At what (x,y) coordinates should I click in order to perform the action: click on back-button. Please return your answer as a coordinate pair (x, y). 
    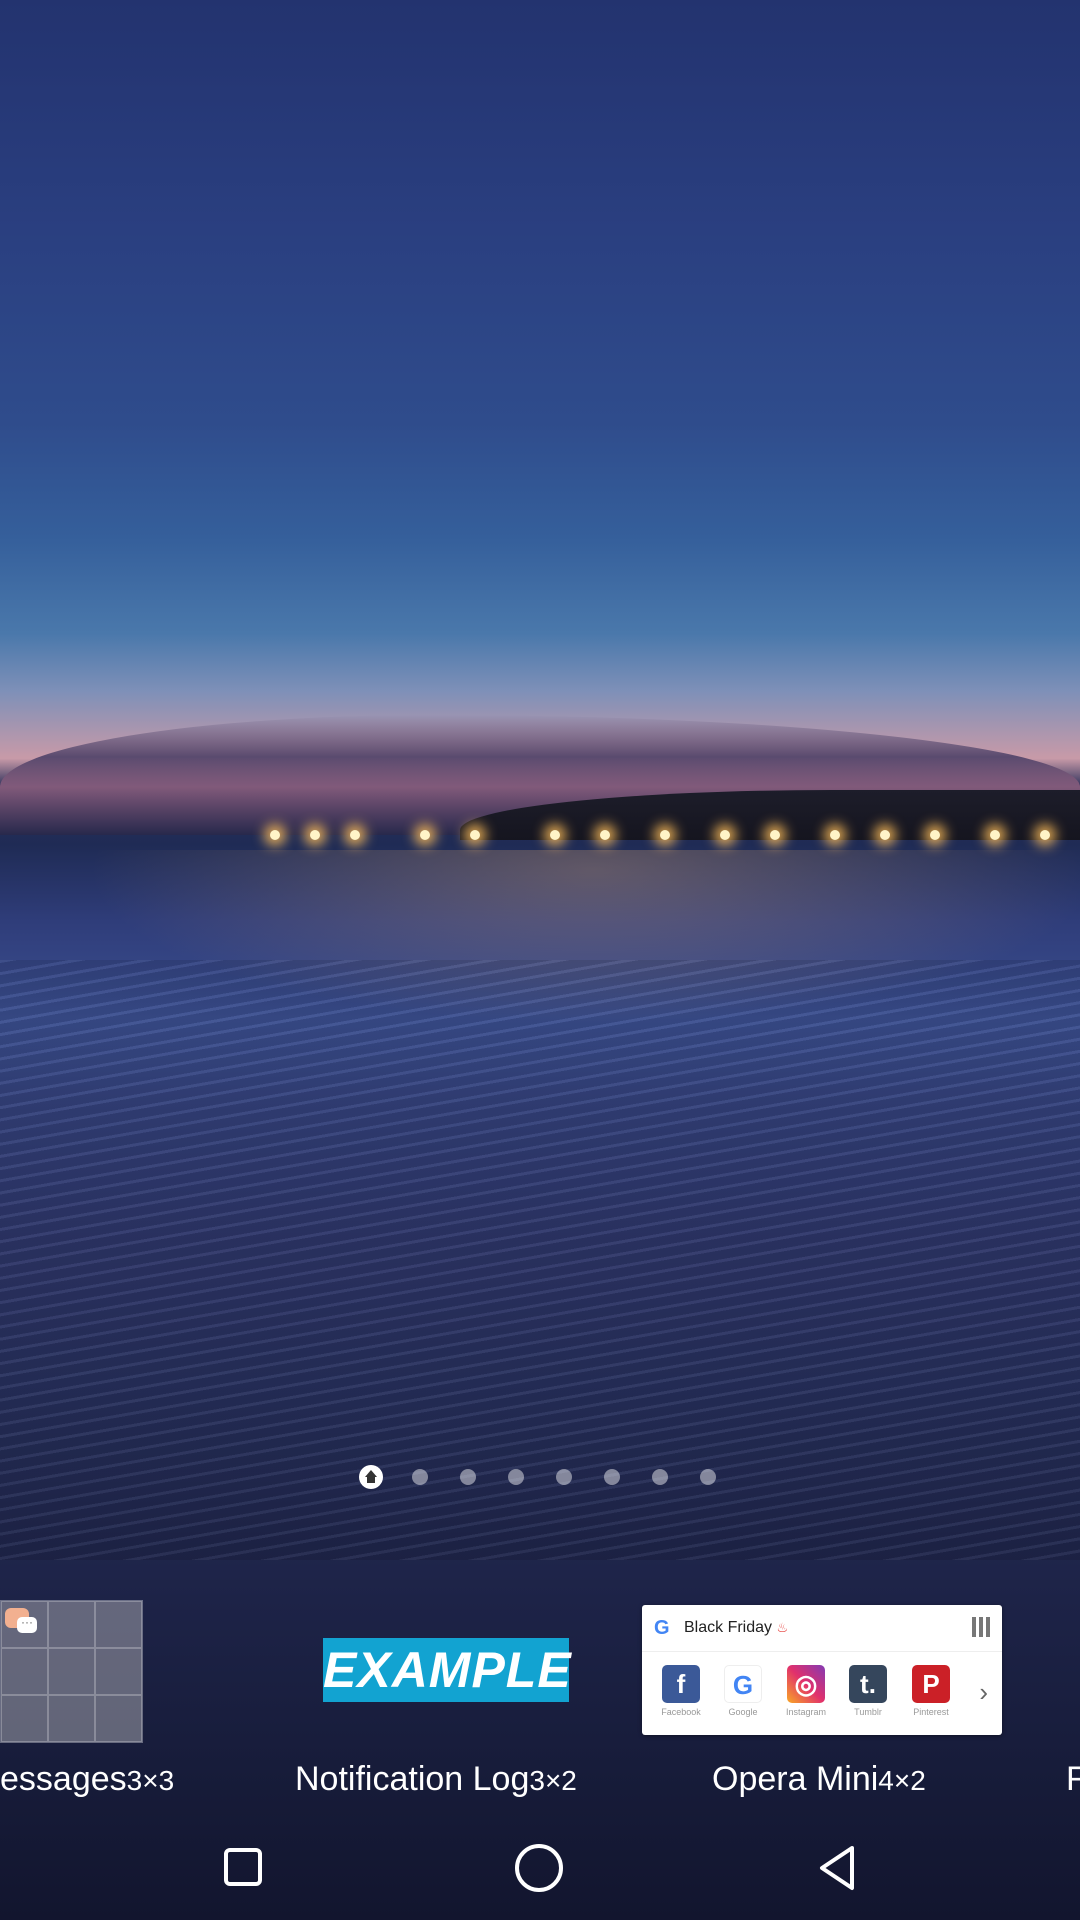
    Looking at the image, I should click on (838, 1868).